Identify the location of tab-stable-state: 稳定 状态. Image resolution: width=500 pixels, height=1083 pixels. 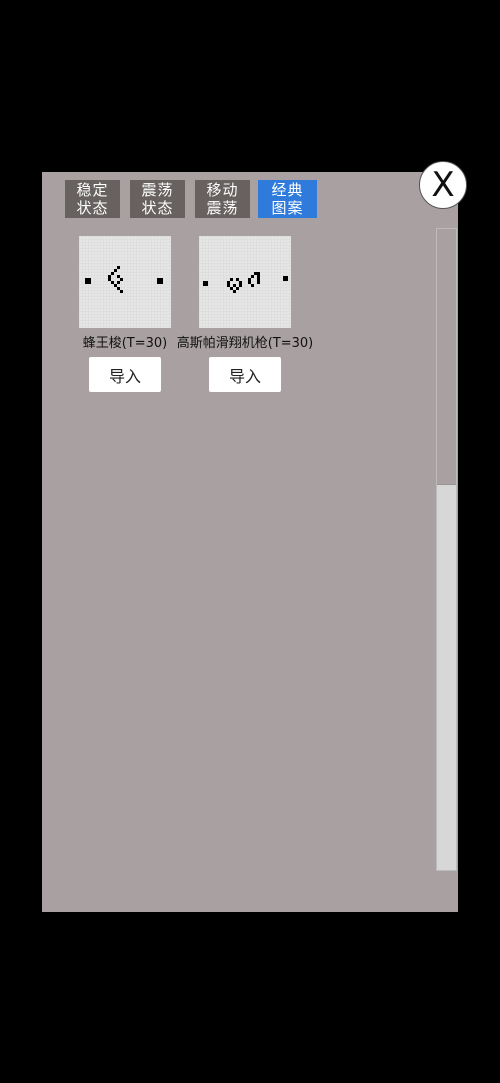
(92, 199).